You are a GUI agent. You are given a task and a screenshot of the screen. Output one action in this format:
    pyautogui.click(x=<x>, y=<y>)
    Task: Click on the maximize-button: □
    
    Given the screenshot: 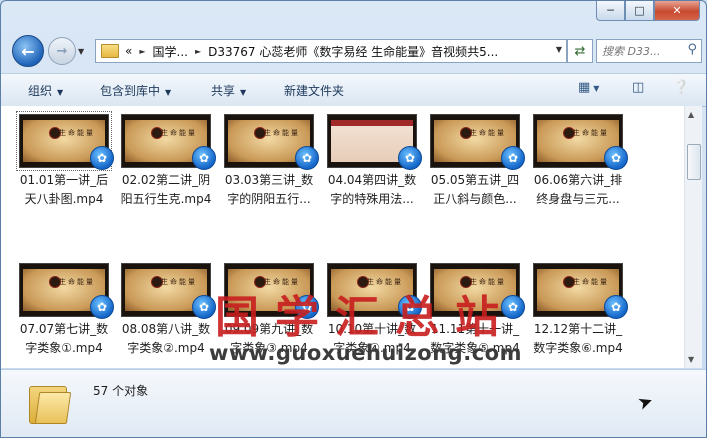 What is the action you would take?
    pyautogui.click(x=639, y=11)
    